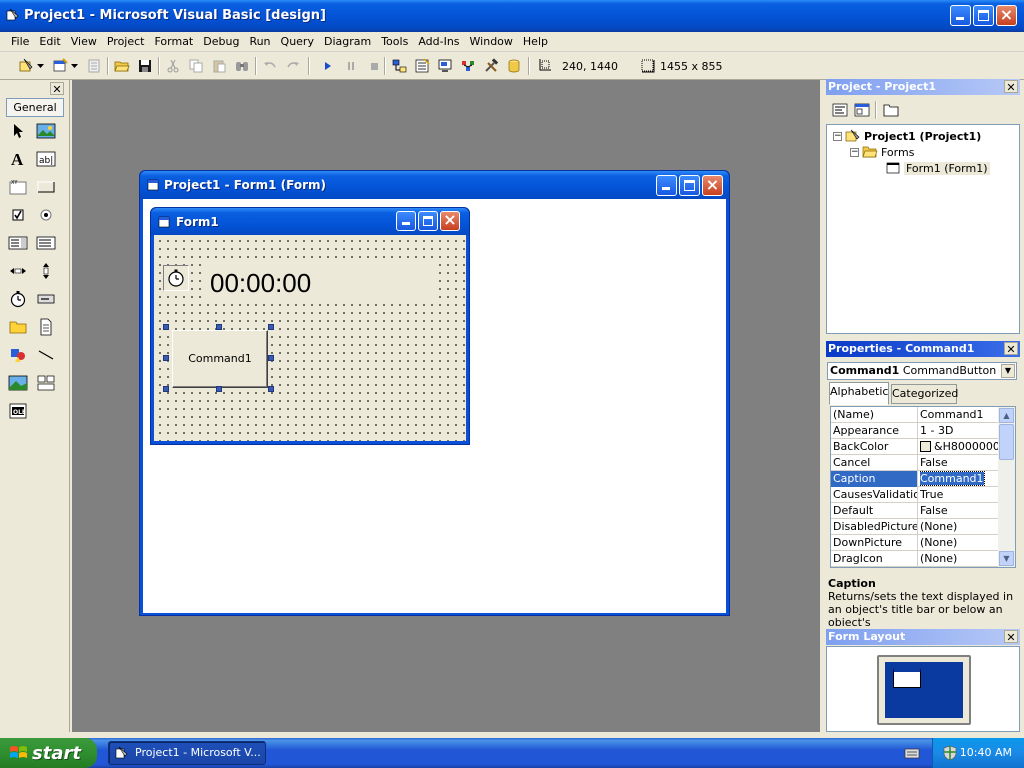 This screenshot has width=1024, height=768. Describe the element at coordinates (959, 447) in the screenshot. I see `property-value: &H8000000F` at that location.